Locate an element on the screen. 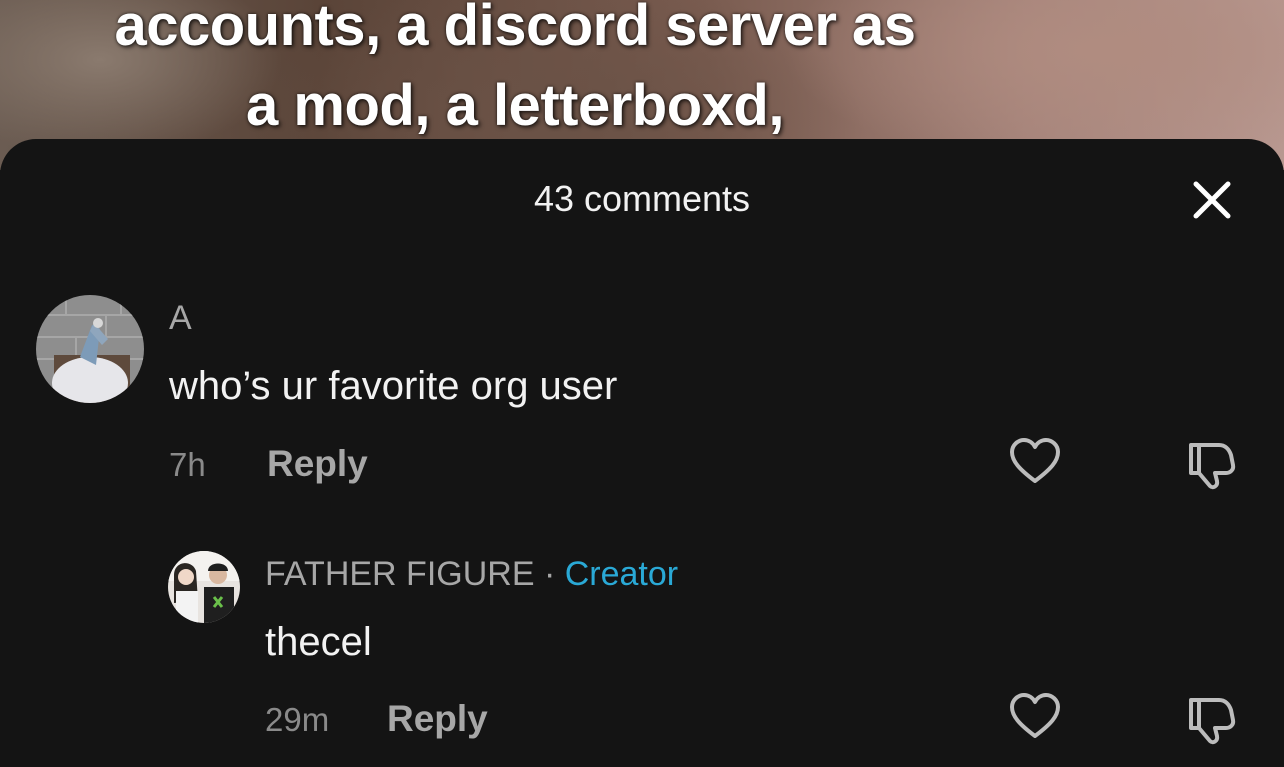 Image resolution: width=1284 pixels, height=767 pixels. video-caption-line-1: accounts, a discord server as is located at coordinates (515, 29).